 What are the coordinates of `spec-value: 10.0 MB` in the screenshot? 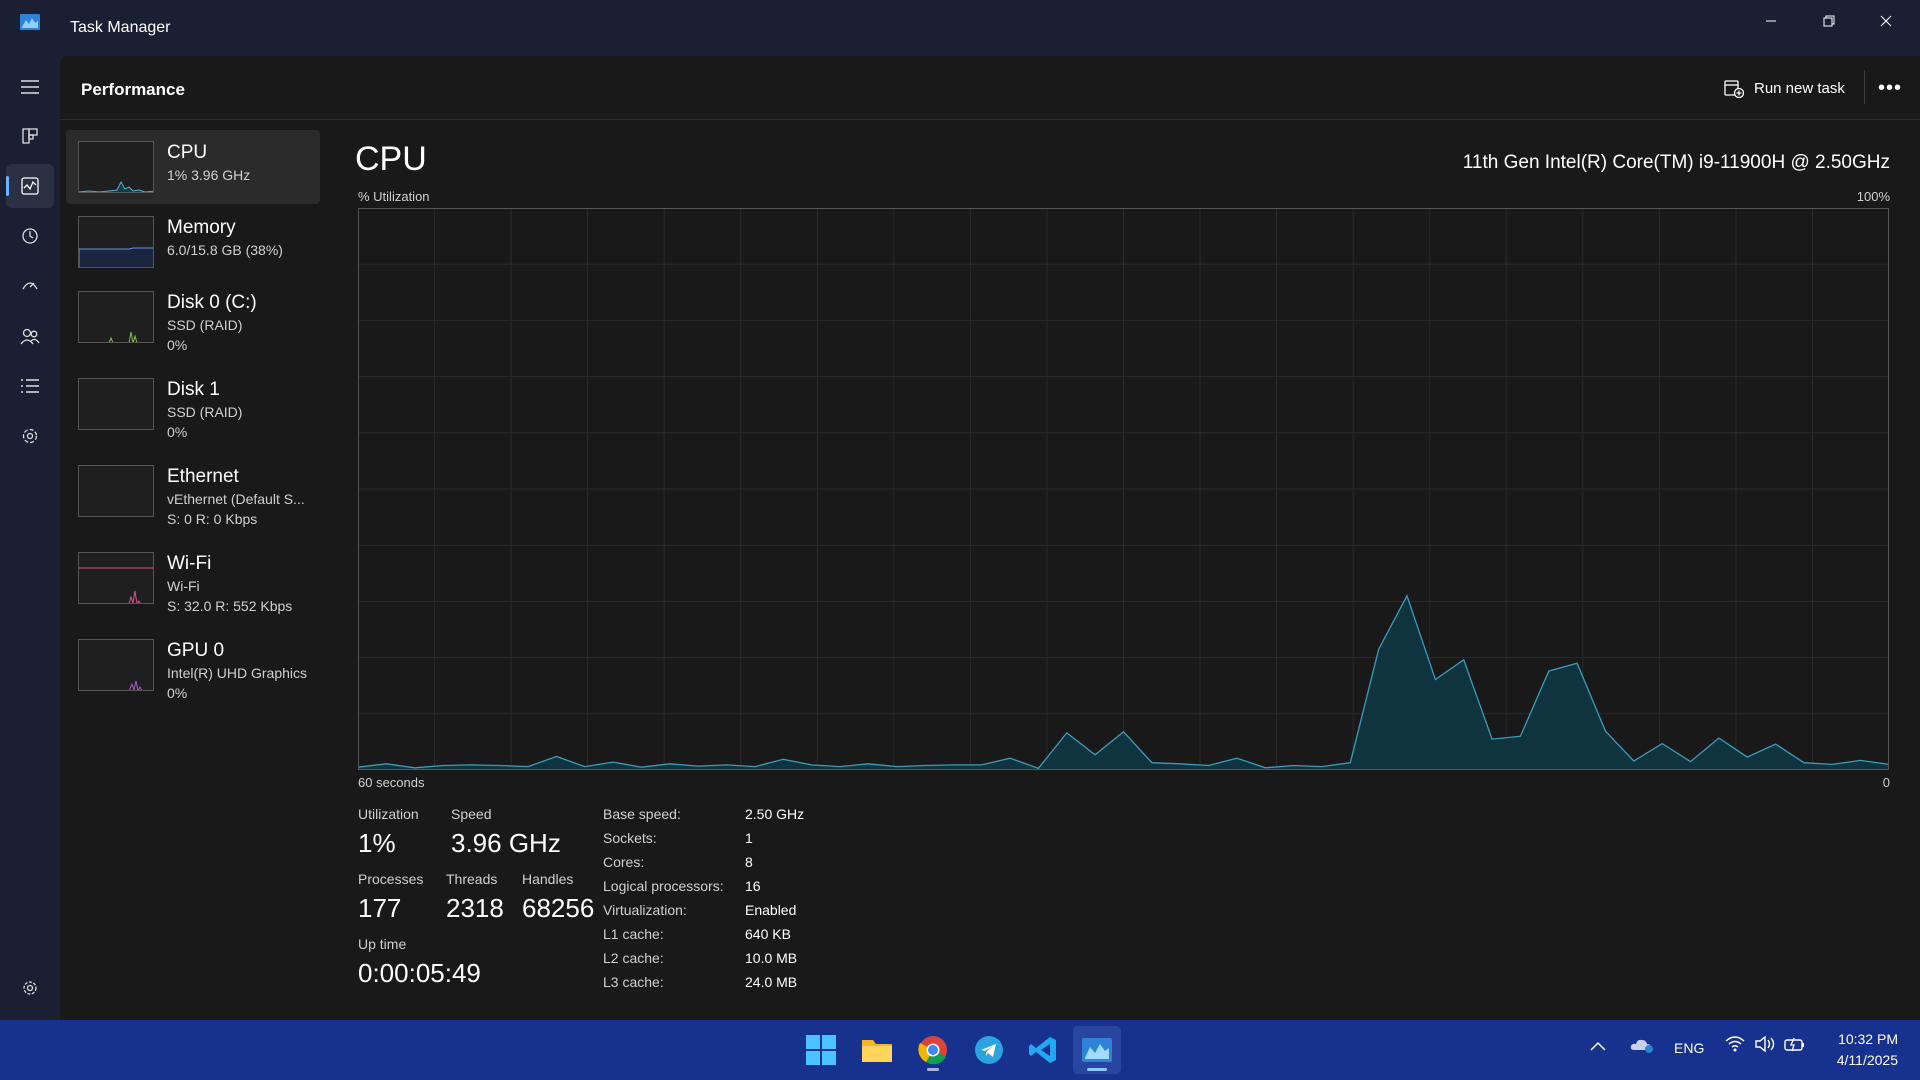 It's located at (771, 958).